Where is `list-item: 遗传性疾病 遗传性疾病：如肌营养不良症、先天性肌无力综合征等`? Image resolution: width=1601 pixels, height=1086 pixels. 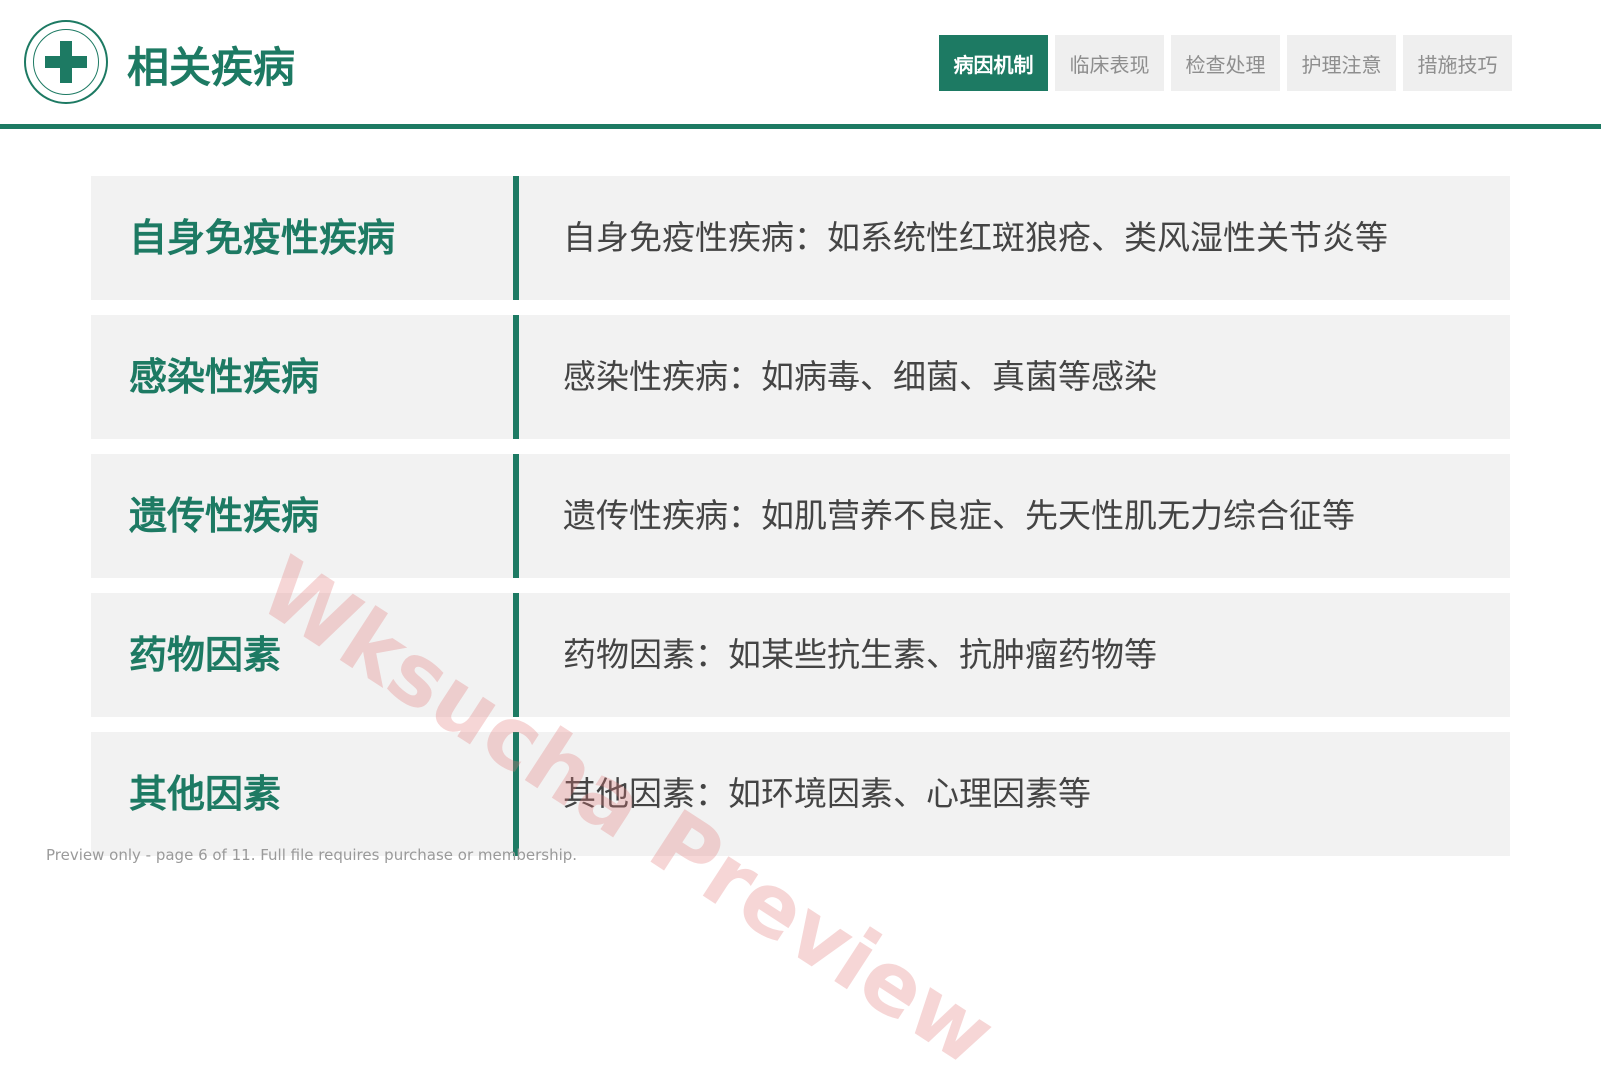 list-item: 遗传性疾病 遗传性疾病：如肌营养不良症、先天性肌无力综合征等 is located at coordinates (800, 516).